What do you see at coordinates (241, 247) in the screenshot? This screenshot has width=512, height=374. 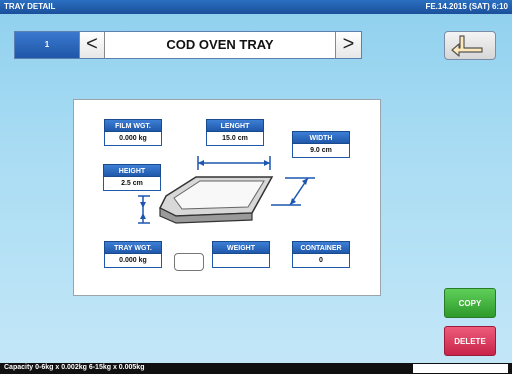 I see `weight-label: WEIGHT` at bounding box center [241, 247].